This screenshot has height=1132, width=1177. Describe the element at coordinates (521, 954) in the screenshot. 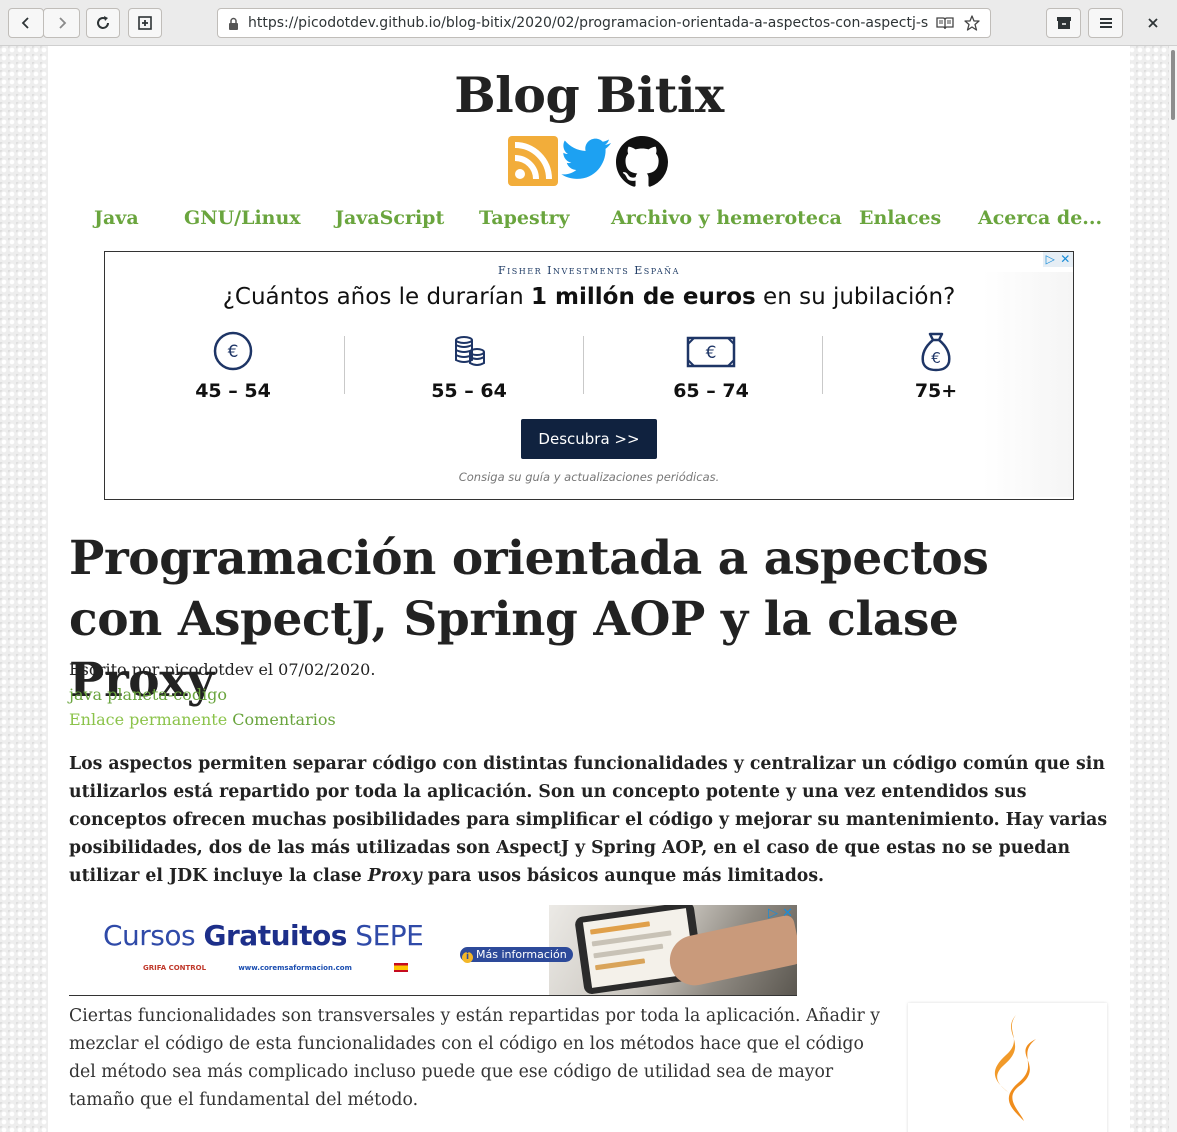

I see `ad2-info-label: Más información` at that location.